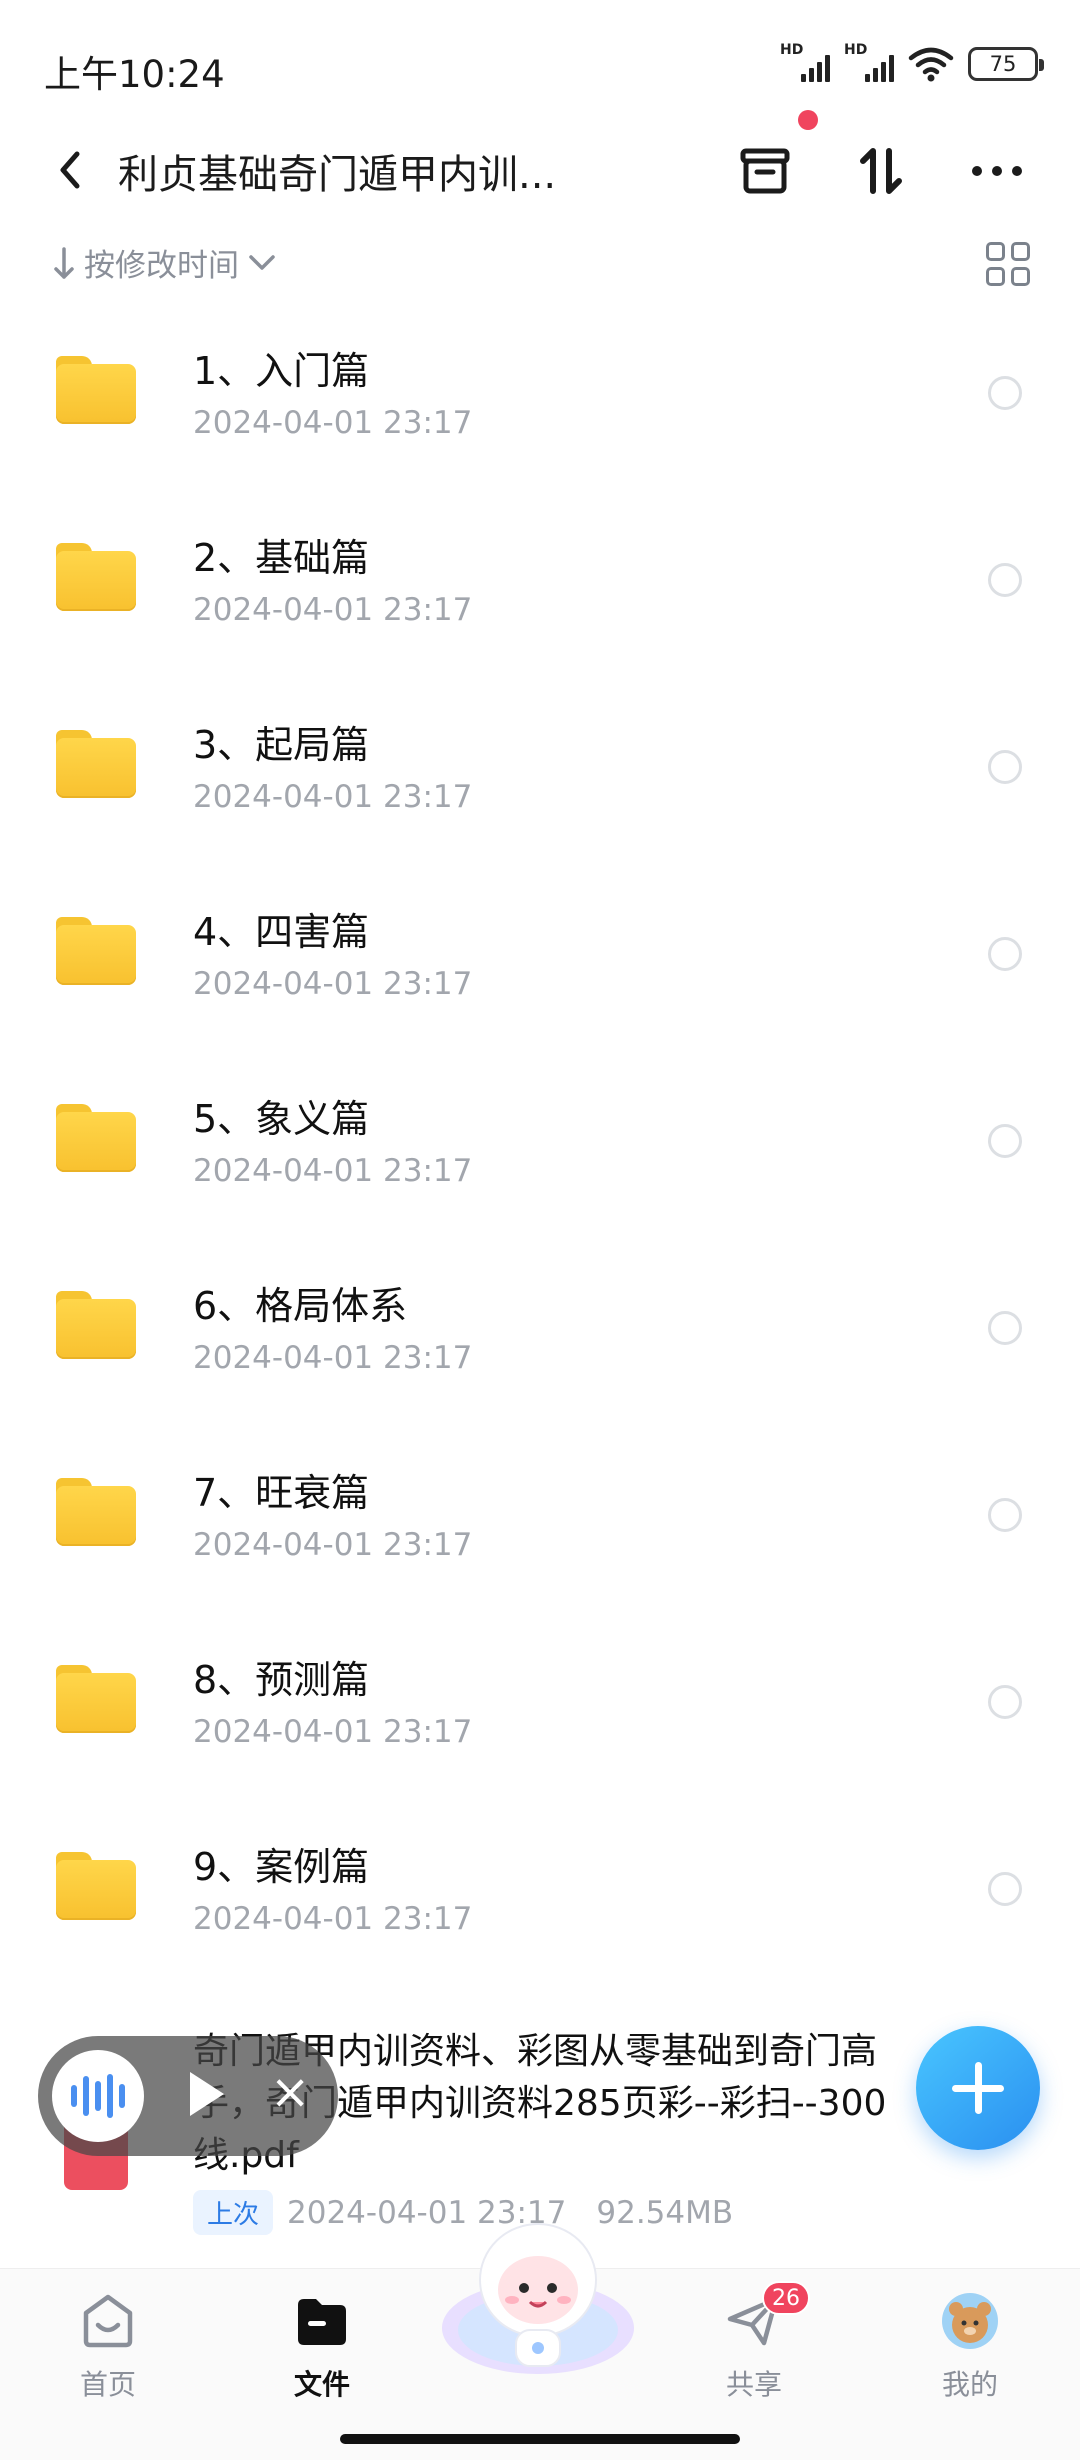 This screenshot has height=2460, width=1080. Describe the element at coordinates (808, 120) in the screenshot. I see `notification-dot` at that location.